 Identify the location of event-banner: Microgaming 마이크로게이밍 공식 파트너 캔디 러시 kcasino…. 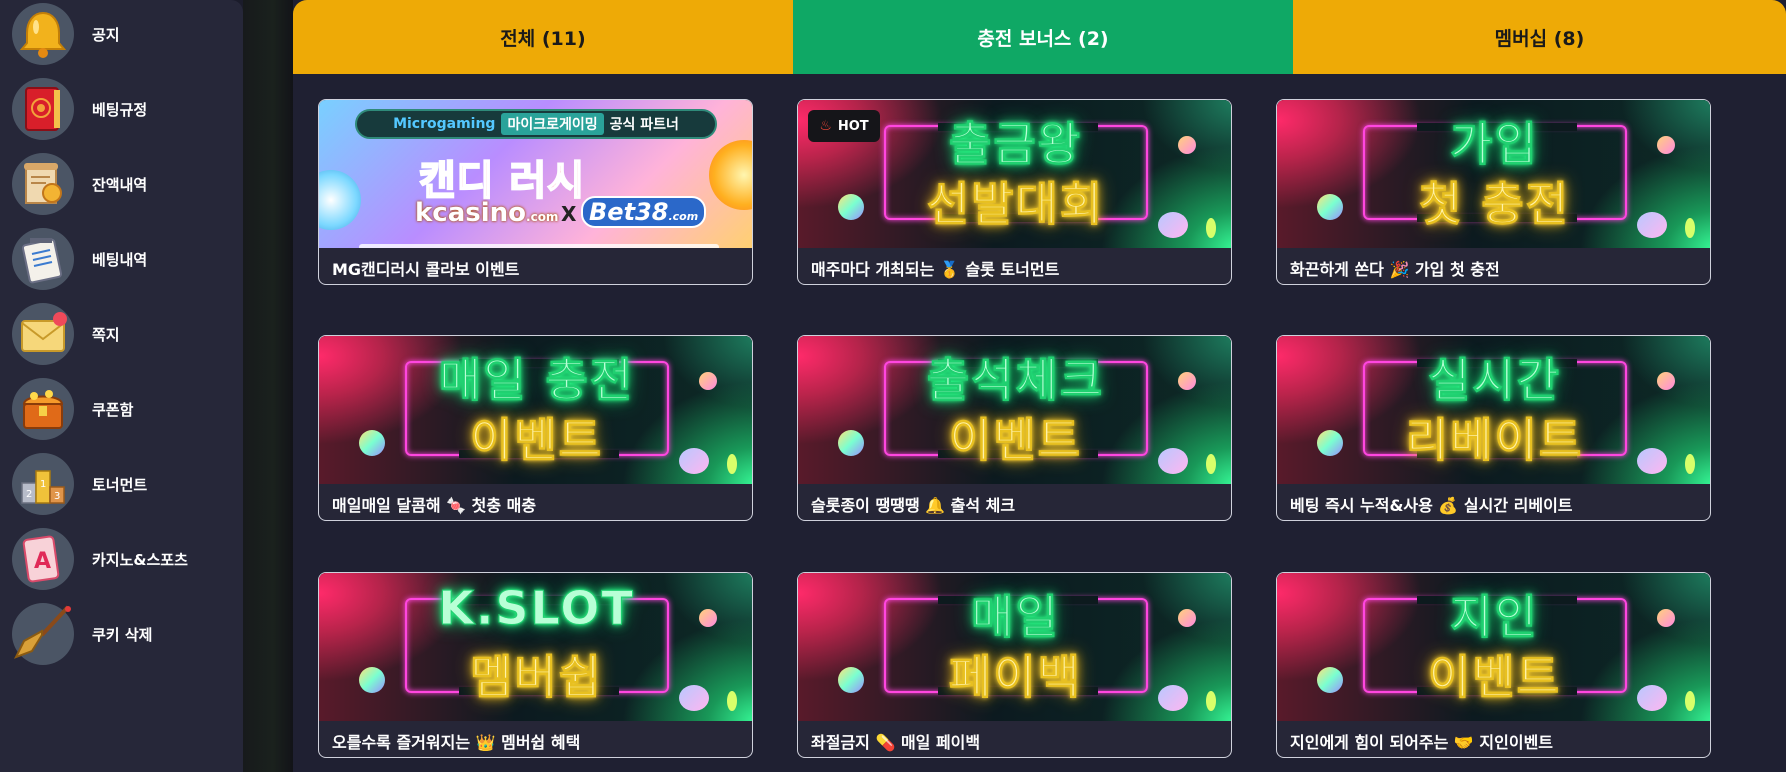
(535, 174).